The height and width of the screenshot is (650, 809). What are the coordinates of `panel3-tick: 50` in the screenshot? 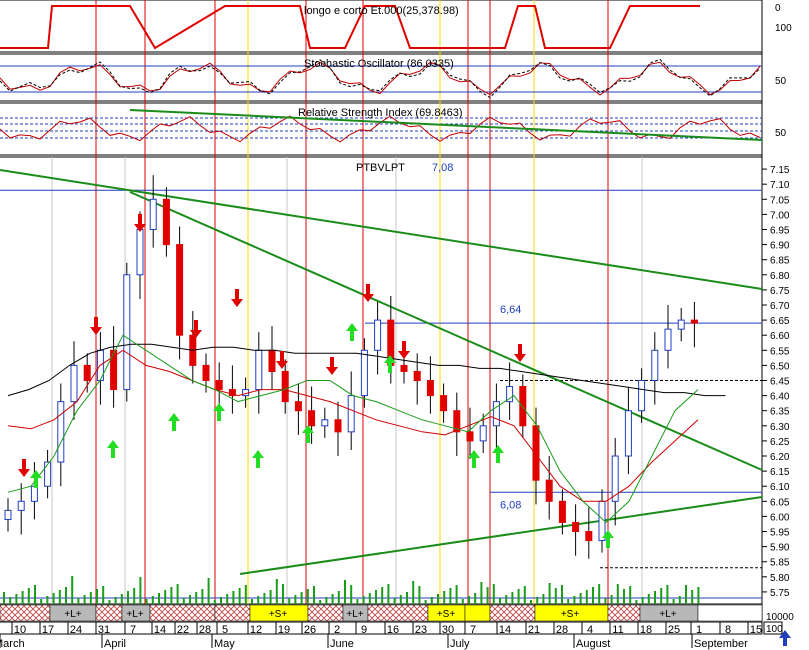 It's located at (781, 133).